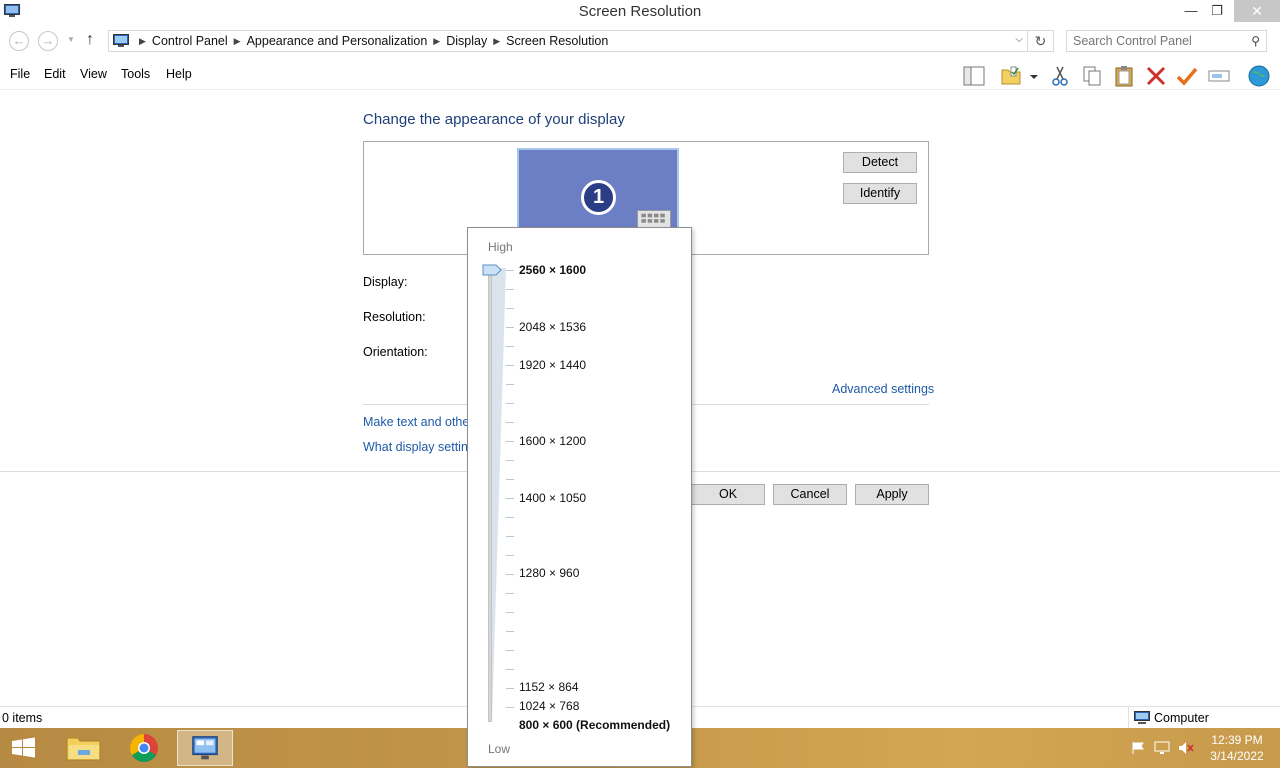 This screenshot has height=768, width=1280. What do you see at coordinates (1019, 39) in the screenshot?
I see `address-dropdown-chevron-icon: ⌵` at bounding box center [1019, 39].